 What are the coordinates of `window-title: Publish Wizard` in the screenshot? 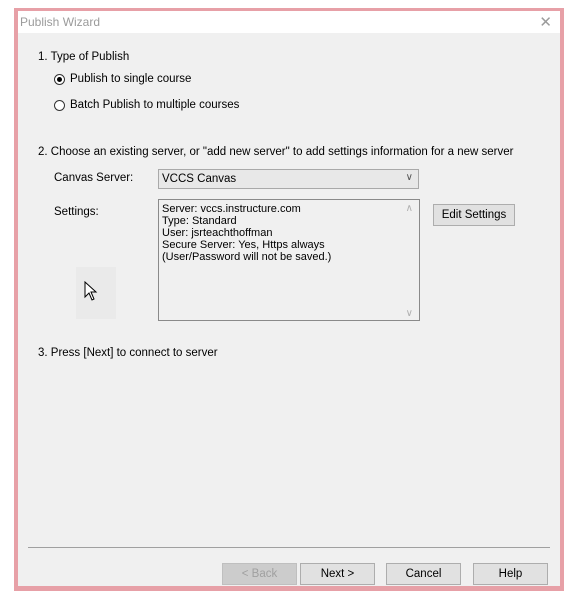 It's located at (60, 22).